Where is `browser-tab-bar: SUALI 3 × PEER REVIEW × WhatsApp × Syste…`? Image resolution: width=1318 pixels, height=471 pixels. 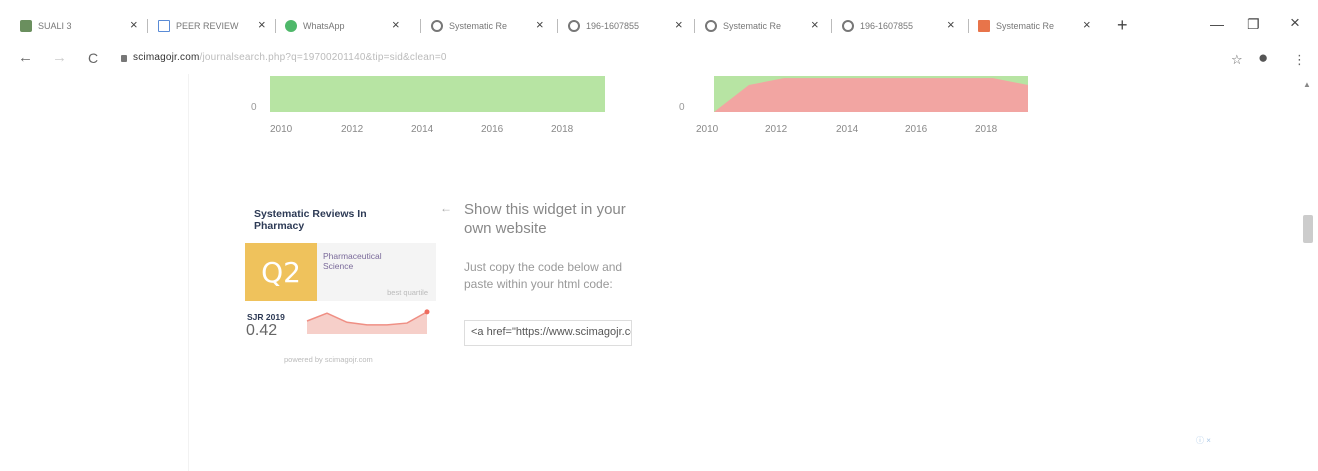
browser-tab-bar: SUALI 3 × PEER REVIEW × WhatsApp × Syste… is located at coordinates (659, 22).